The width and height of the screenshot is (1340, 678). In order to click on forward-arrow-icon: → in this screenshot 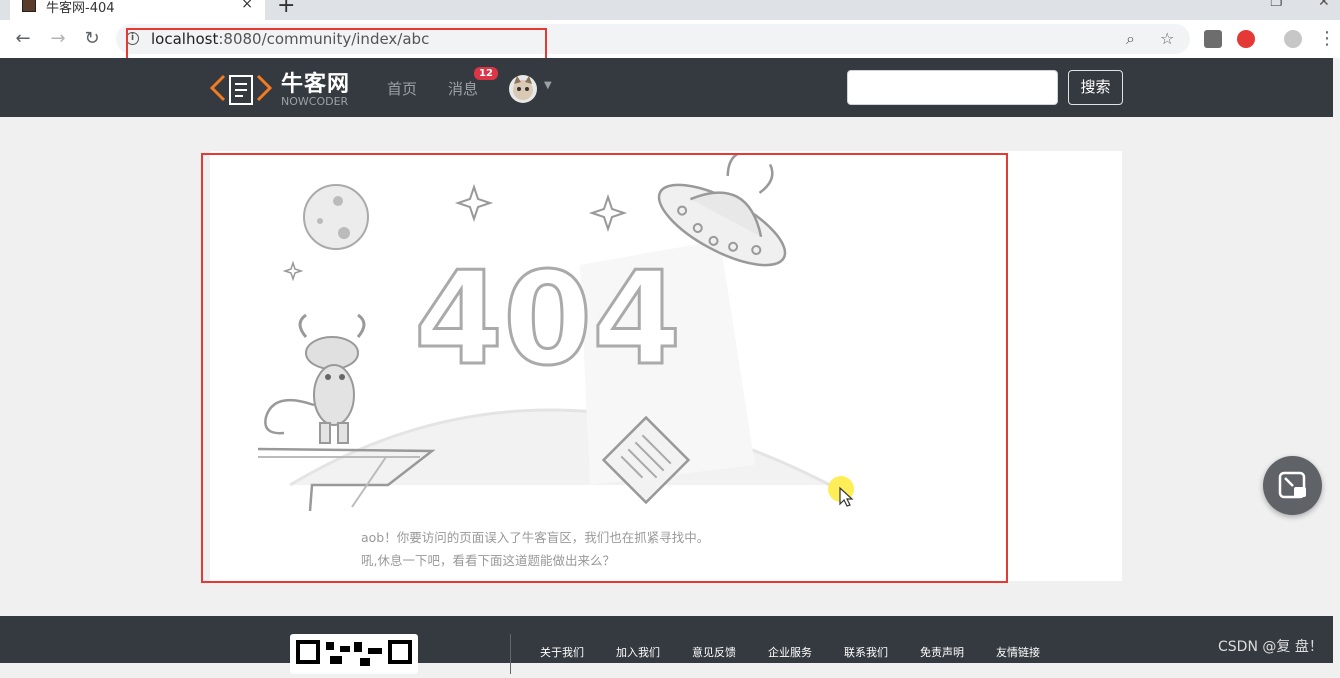, I will do `click(58, 38)`.